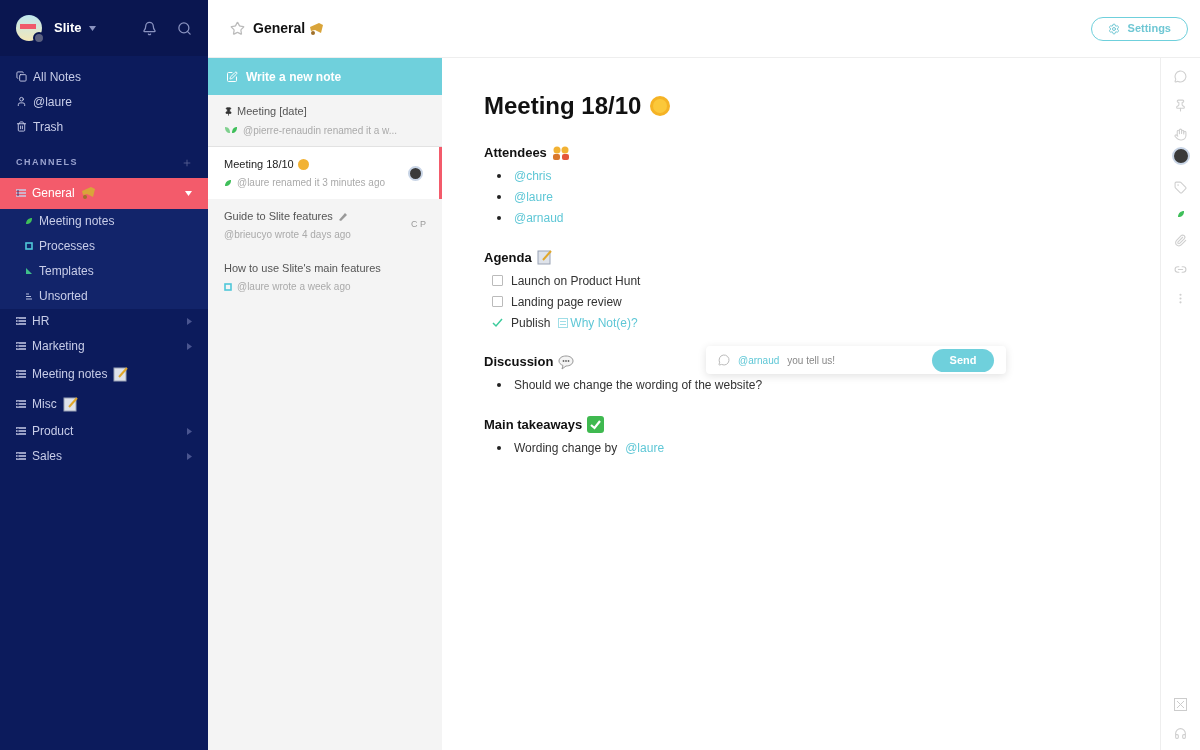 This screenshot has width=1200, height=750. Describe the element at coordinates (104, 431) in the screenshot. I see `channel-item: Product` at that location.